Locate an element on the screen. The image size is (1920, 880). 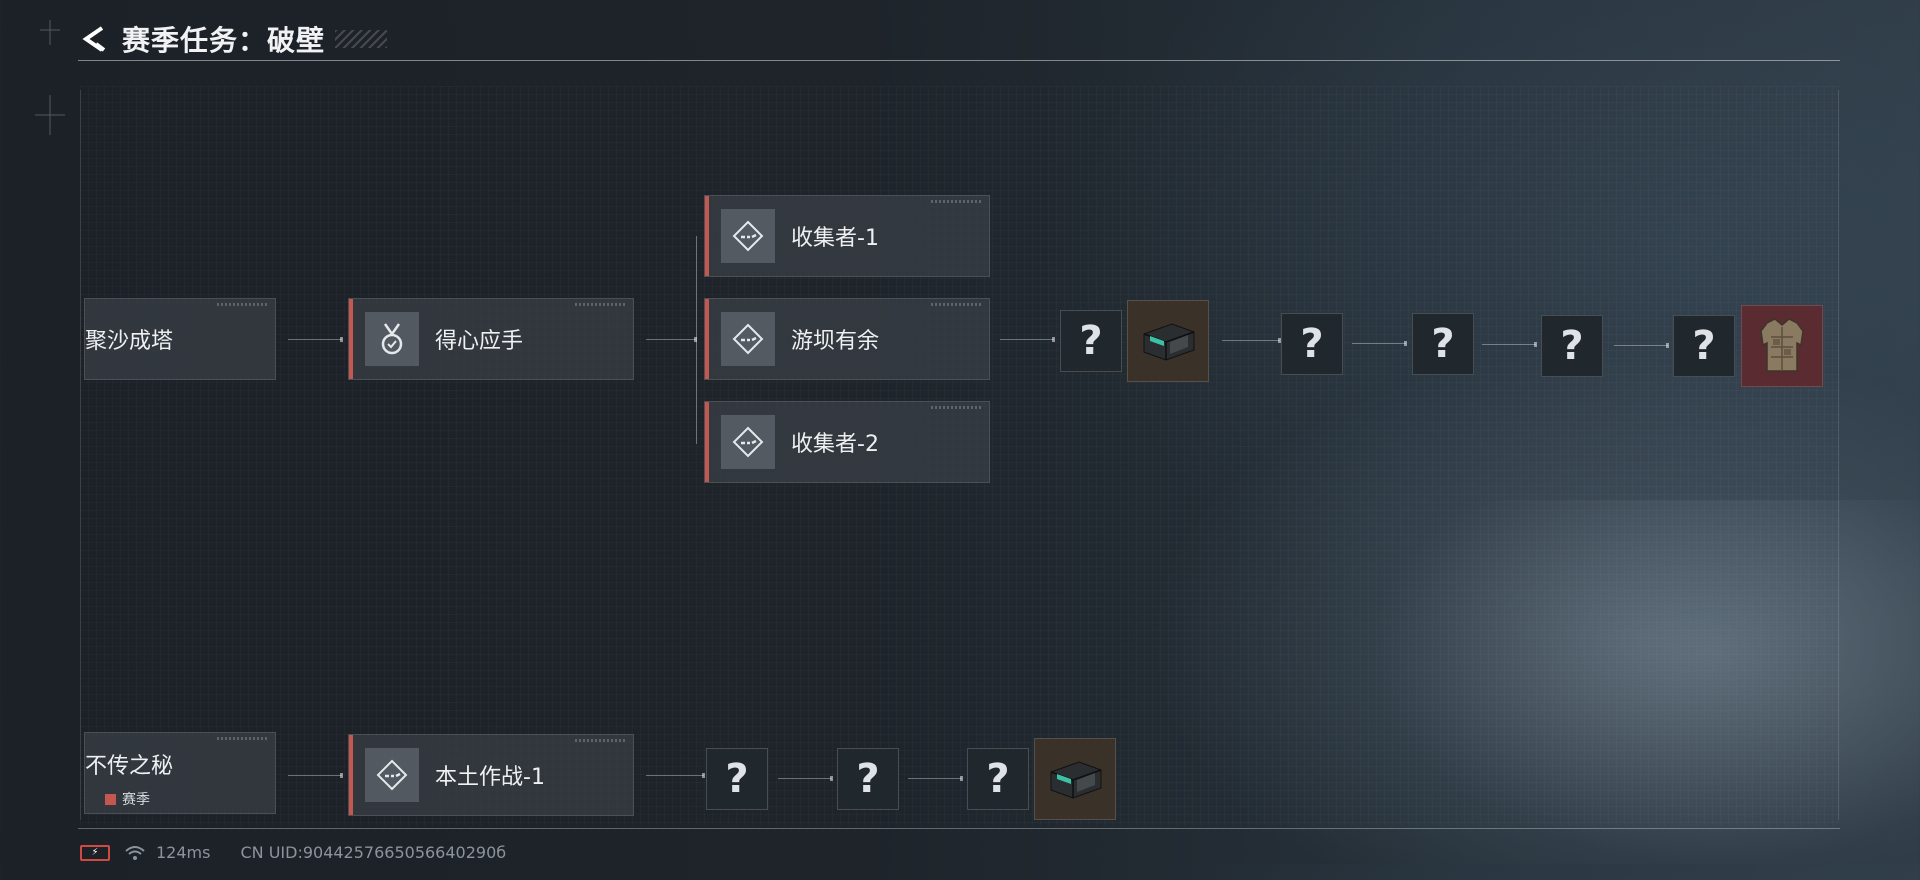
body-armor-icon is located at coordinates (1782, 345).